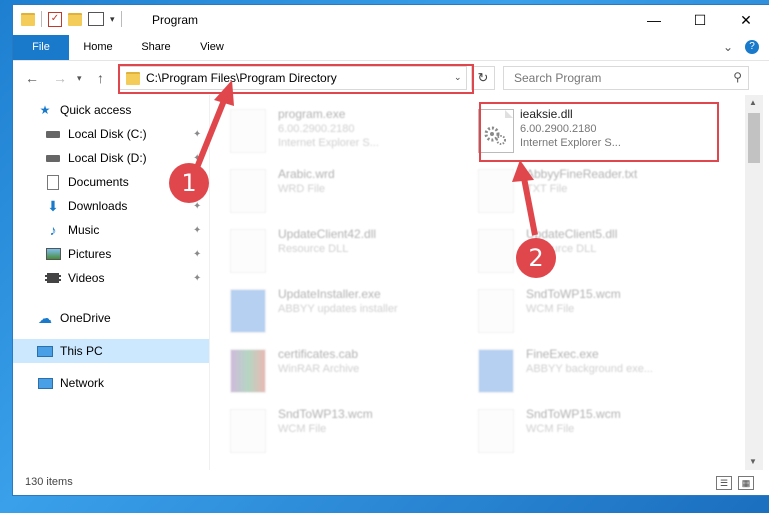 The height and width of the screenshot is (513, 769). What do you see at coordinates (529, 206) in the screenshot?
I see `arrow-2-shaft` at bounding box center [529, 206].